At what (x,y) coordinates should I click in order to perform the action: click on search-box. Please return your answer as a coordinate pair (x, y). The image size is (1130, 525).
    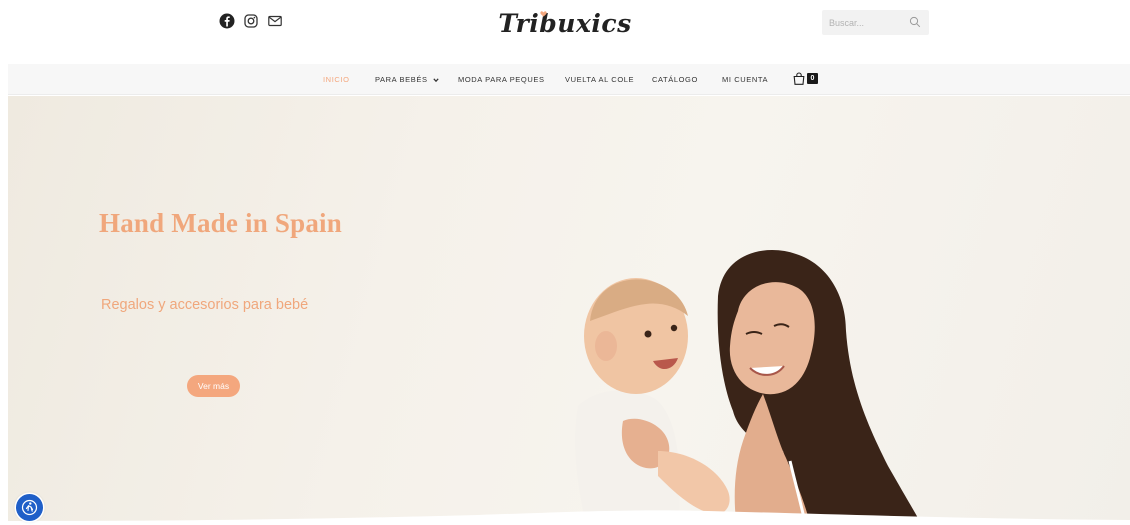
    Looking at the image, I should click on (875, 22).